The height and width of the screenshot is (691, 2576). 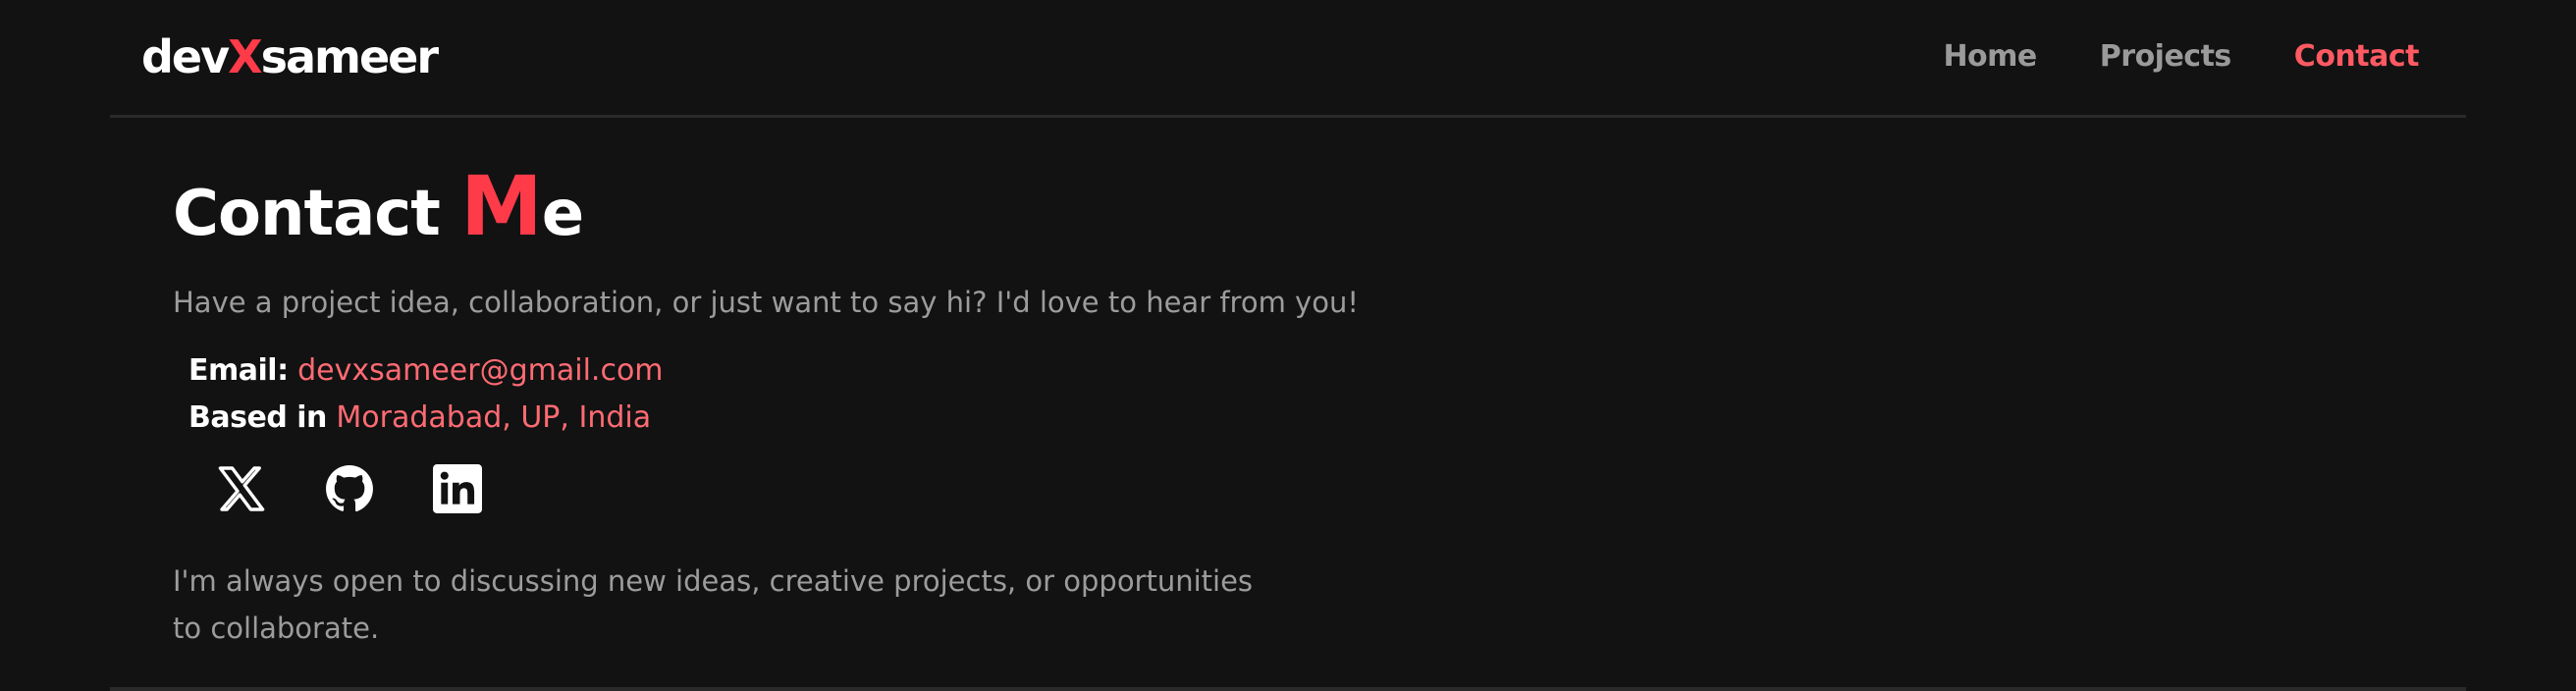 I want to click on location-line: Based in Moradabad, UP, India, so click(x=1064, y=418).